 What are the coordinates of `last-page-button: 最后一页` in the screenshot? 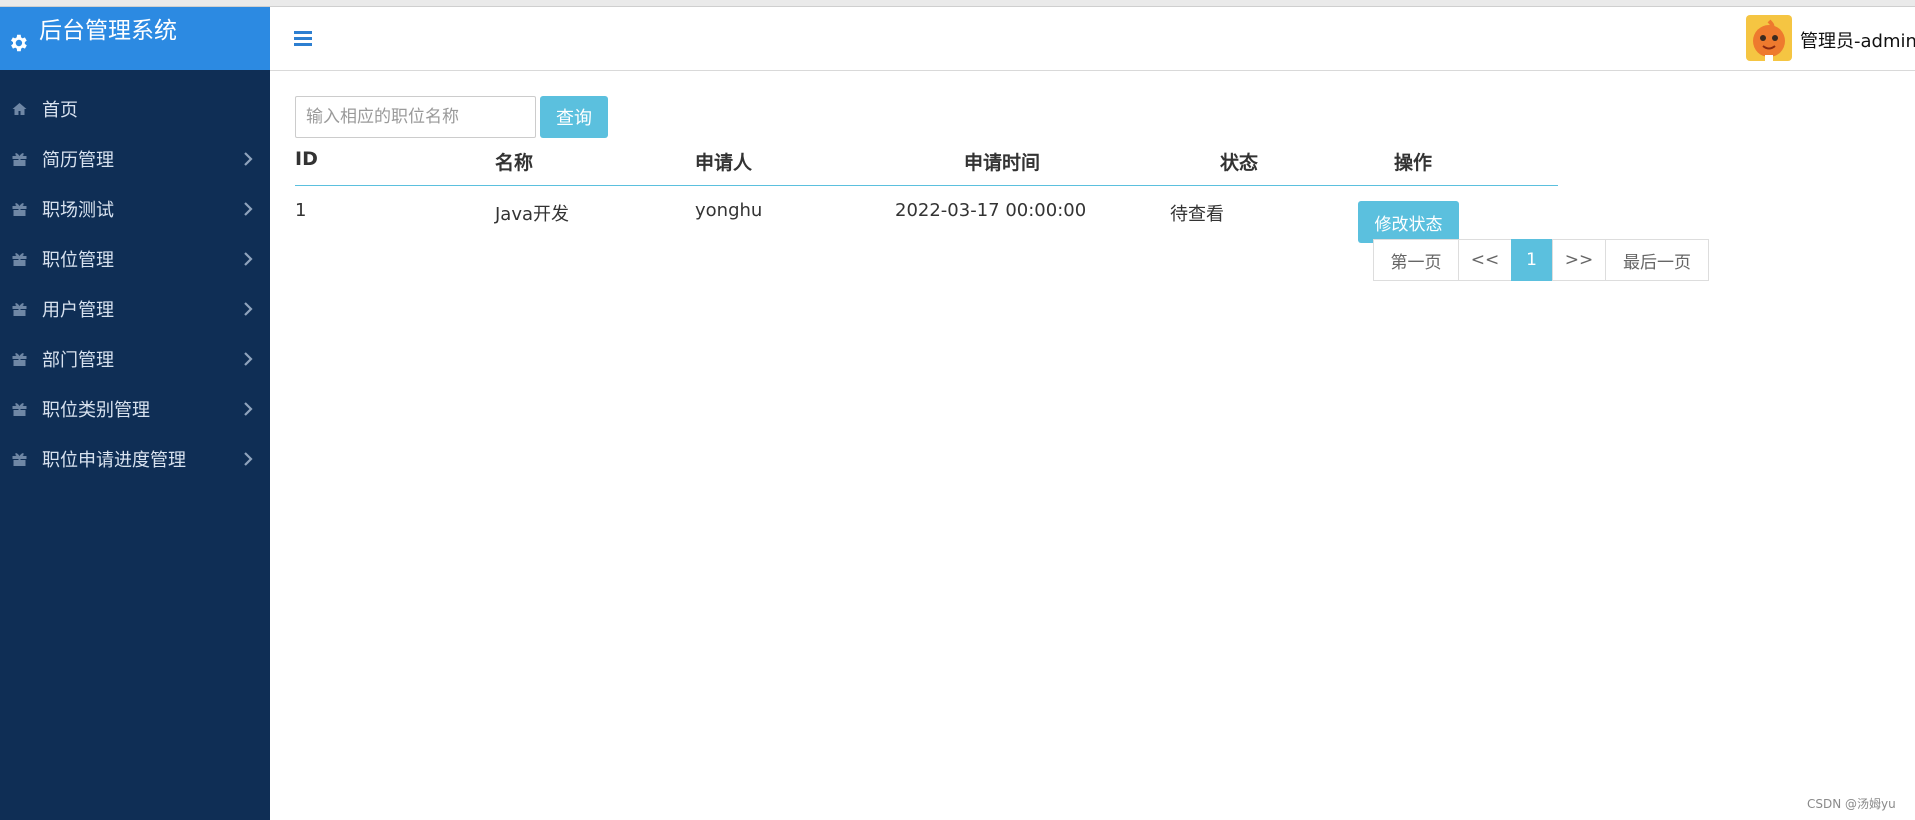 It's located at (1657, 260).